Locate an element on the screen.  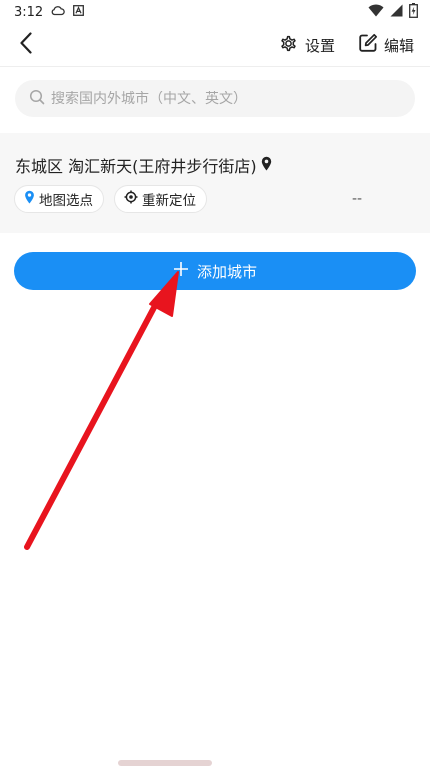
relocate-button: 重新定位 is located at coordinates (160, 199).